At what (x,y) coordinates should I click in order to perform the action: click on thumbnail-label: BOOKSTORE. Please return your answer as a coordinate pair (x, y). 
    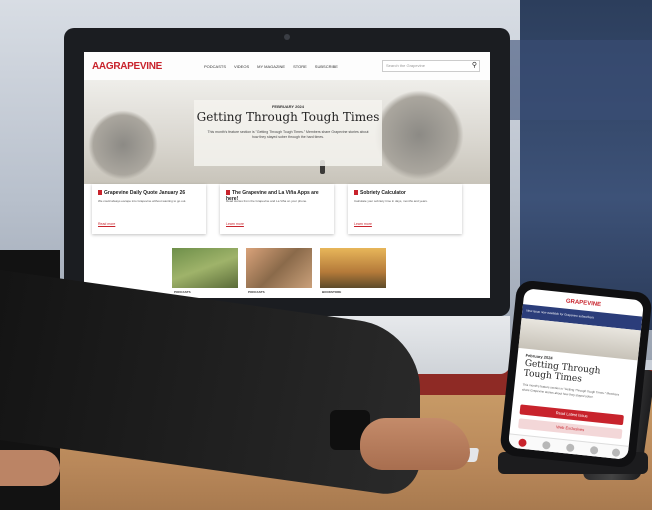
    Looking at the image, I should click on (332, 292).